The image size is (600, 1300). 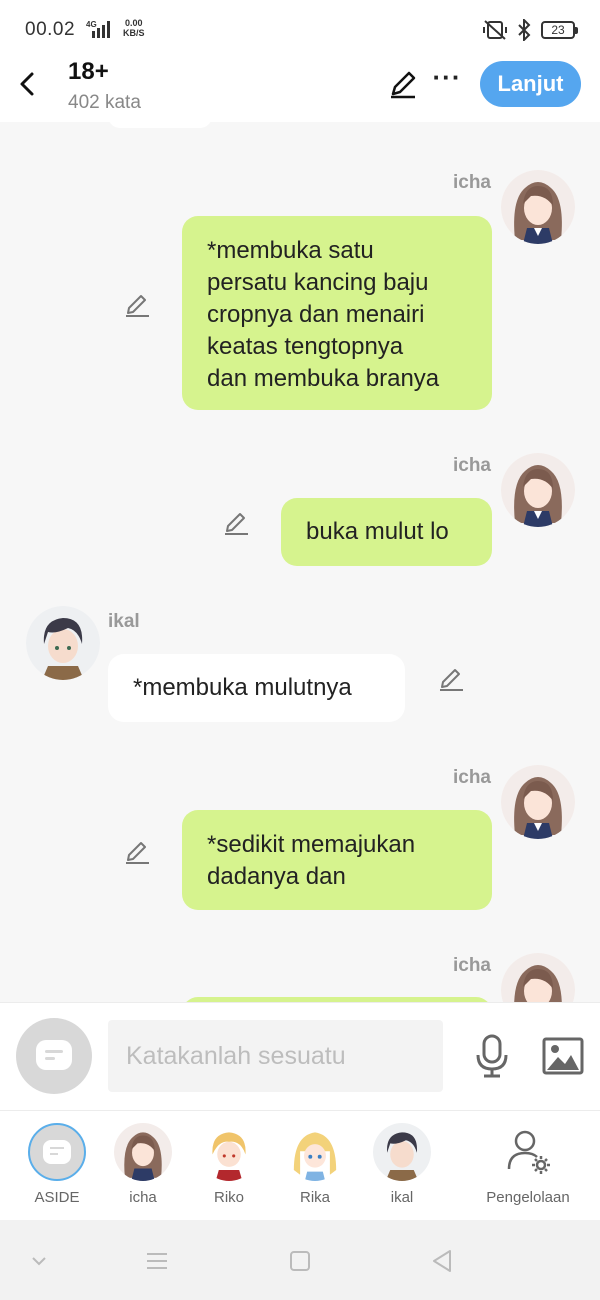 I want to click on app-header: 18+ 402 kata ··· Lanjut, so click(x=300, y=90).